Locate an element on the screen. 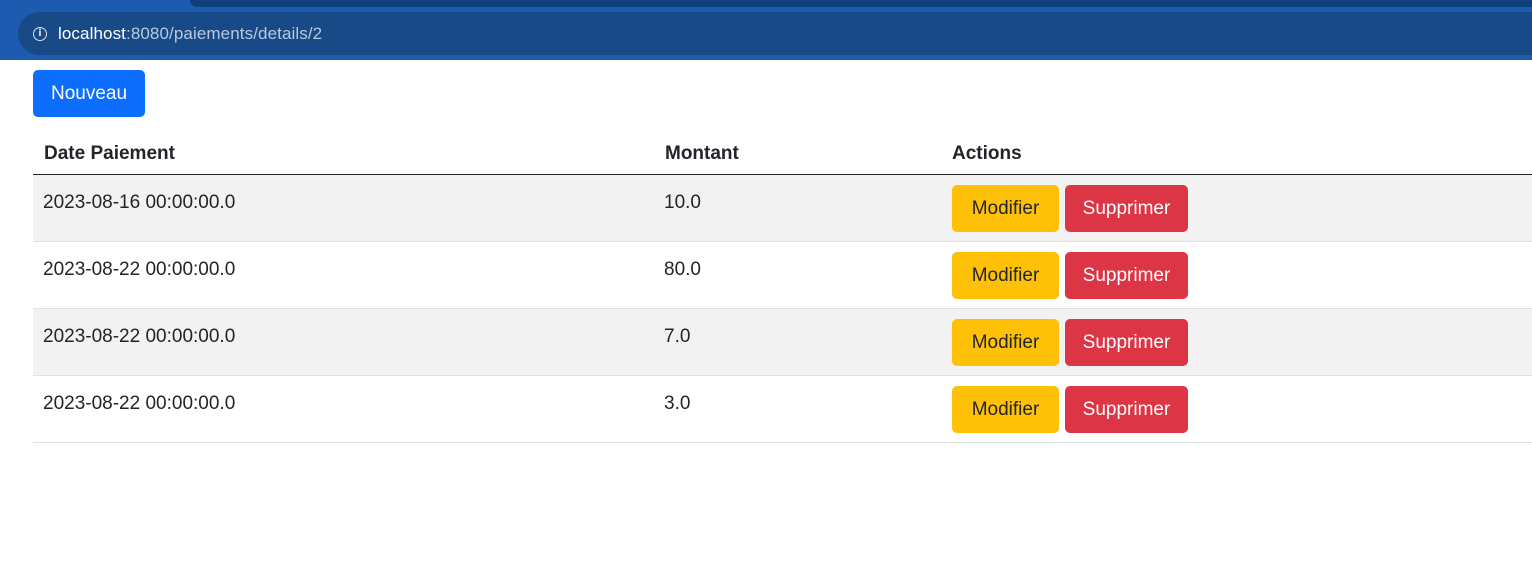 Image resolution: width=1532 pixels, height=570 pixels. payment-amount: 7.0 is located at coordinates (803, 342).